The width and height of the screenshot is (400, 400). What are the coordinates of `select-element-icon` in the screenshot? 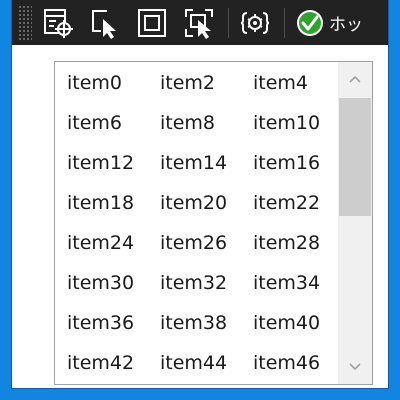 It's located at (58, 23).